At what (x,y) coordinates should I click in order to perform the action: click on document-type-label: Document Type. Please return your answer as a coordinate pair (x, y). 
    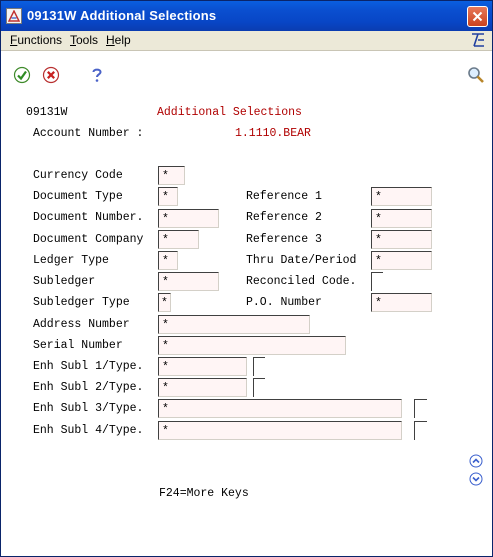
    Looking at the image, I should click on (78, 196).